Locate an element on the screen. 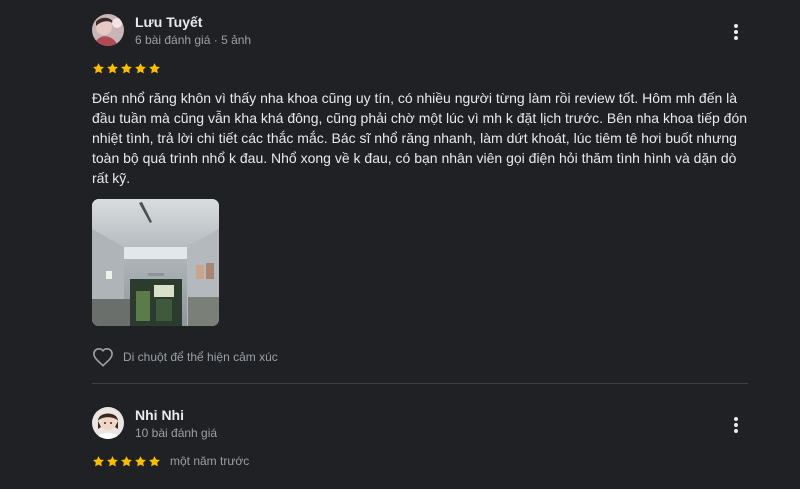  review-photo is located at coordinates (155, 262).